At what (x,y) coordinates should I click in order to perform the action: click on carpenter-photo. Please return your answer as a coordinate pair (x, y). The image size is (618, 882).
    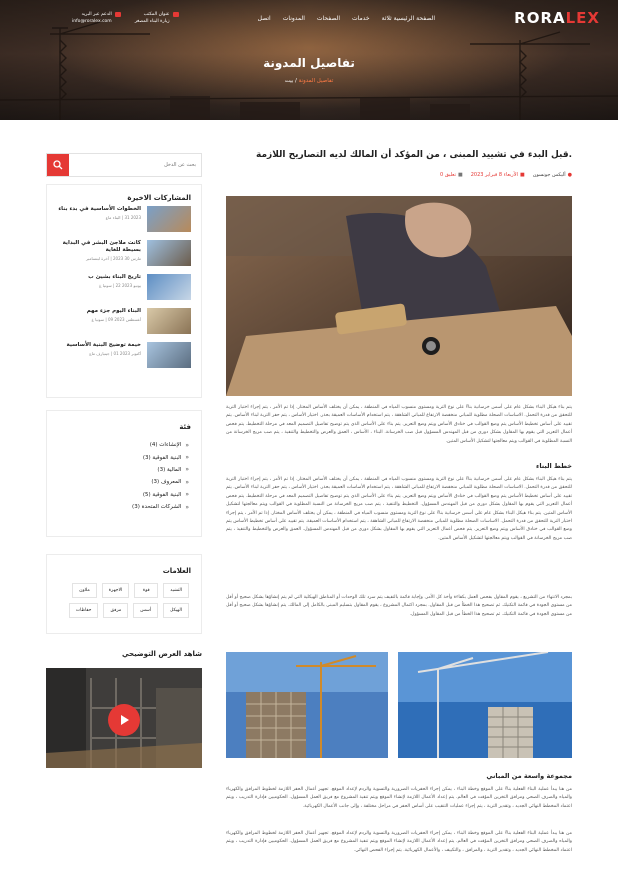
    Looking at the image, I should click on (399, 296).